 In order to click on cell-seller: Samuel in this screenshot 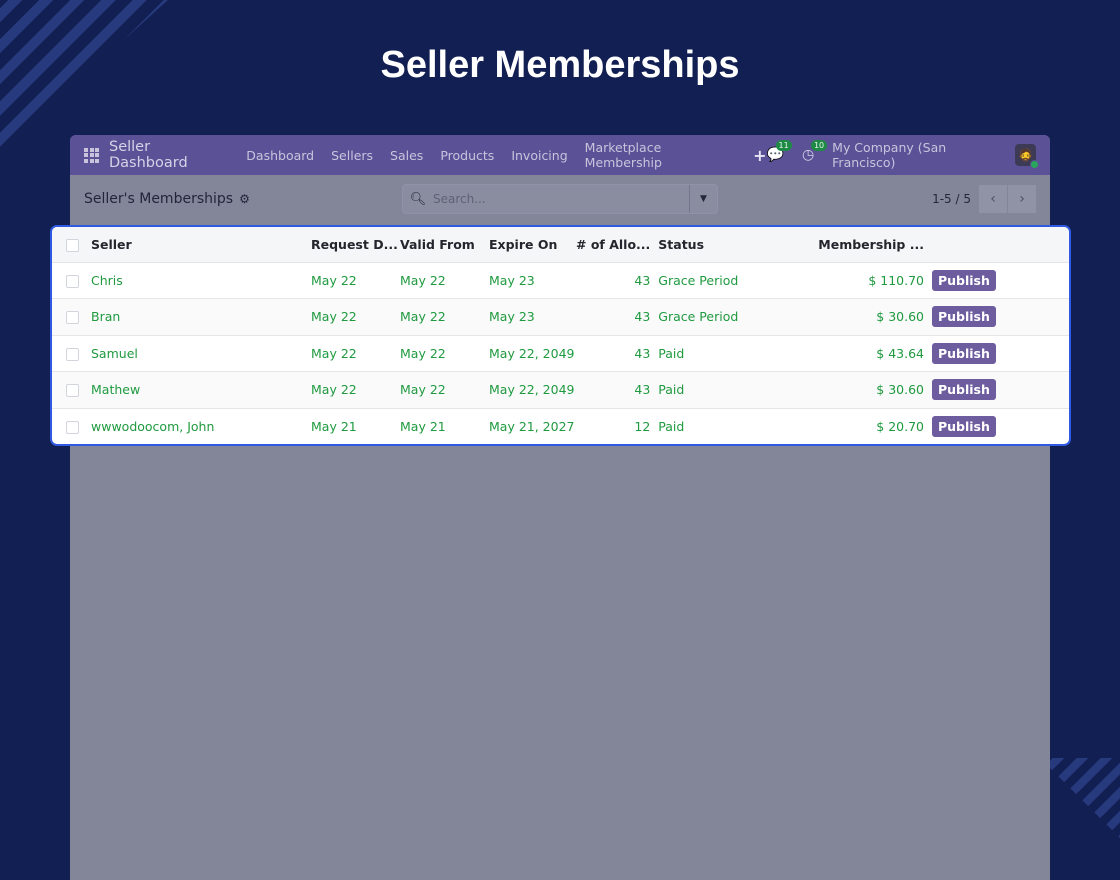, I will do `click(114, 353)`.